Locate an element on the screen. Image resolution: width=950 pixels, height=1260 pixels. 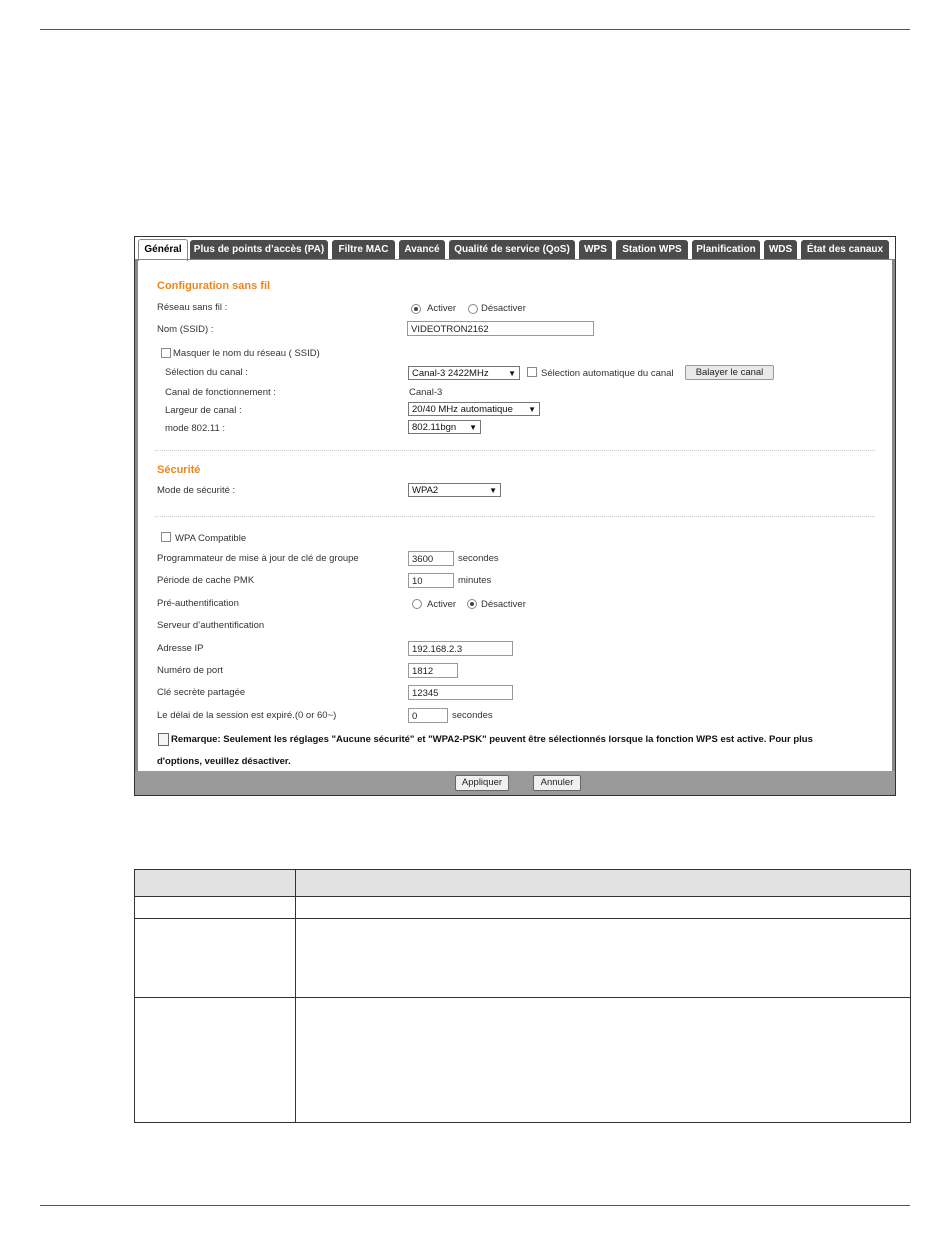
wireless-enable-label: Activer is located at coordinates (442, 308).